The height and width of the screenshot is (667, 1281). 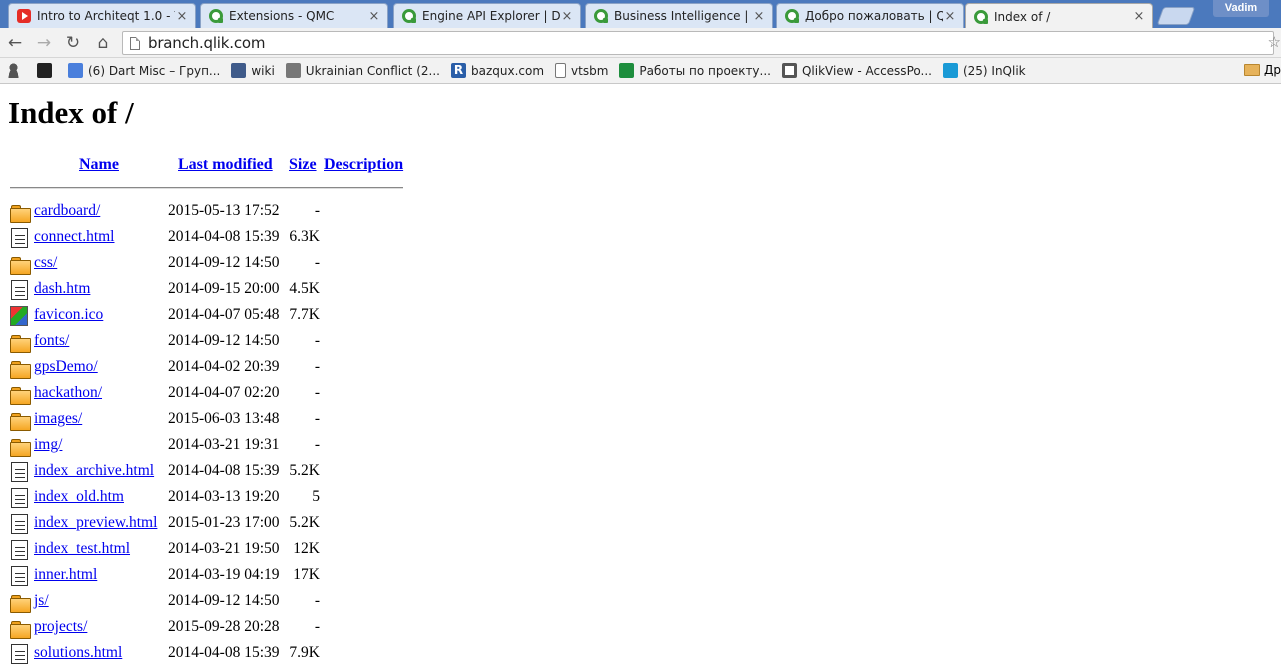 I want to click on sheets-icon, so click(x=627, y=70).